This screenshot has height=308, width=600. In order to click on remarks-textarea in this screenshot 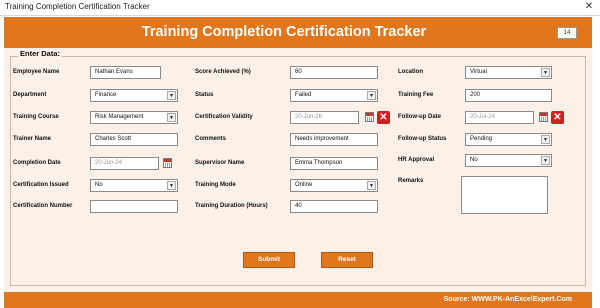, I will do `click(504, 195)`.